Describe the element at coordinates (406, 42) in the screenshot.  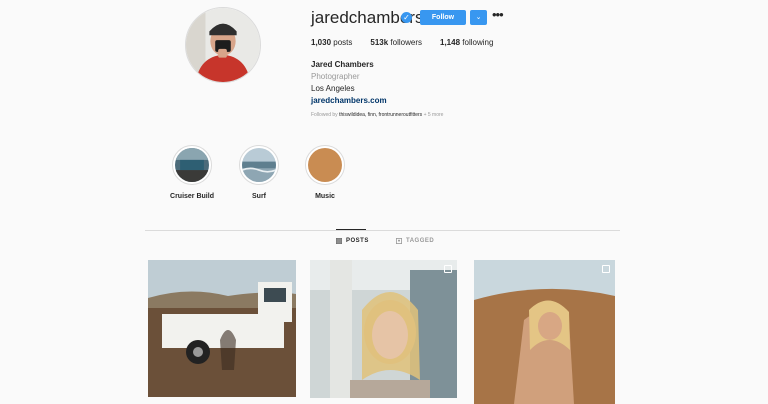
I see `followers-label: followers` at that location.